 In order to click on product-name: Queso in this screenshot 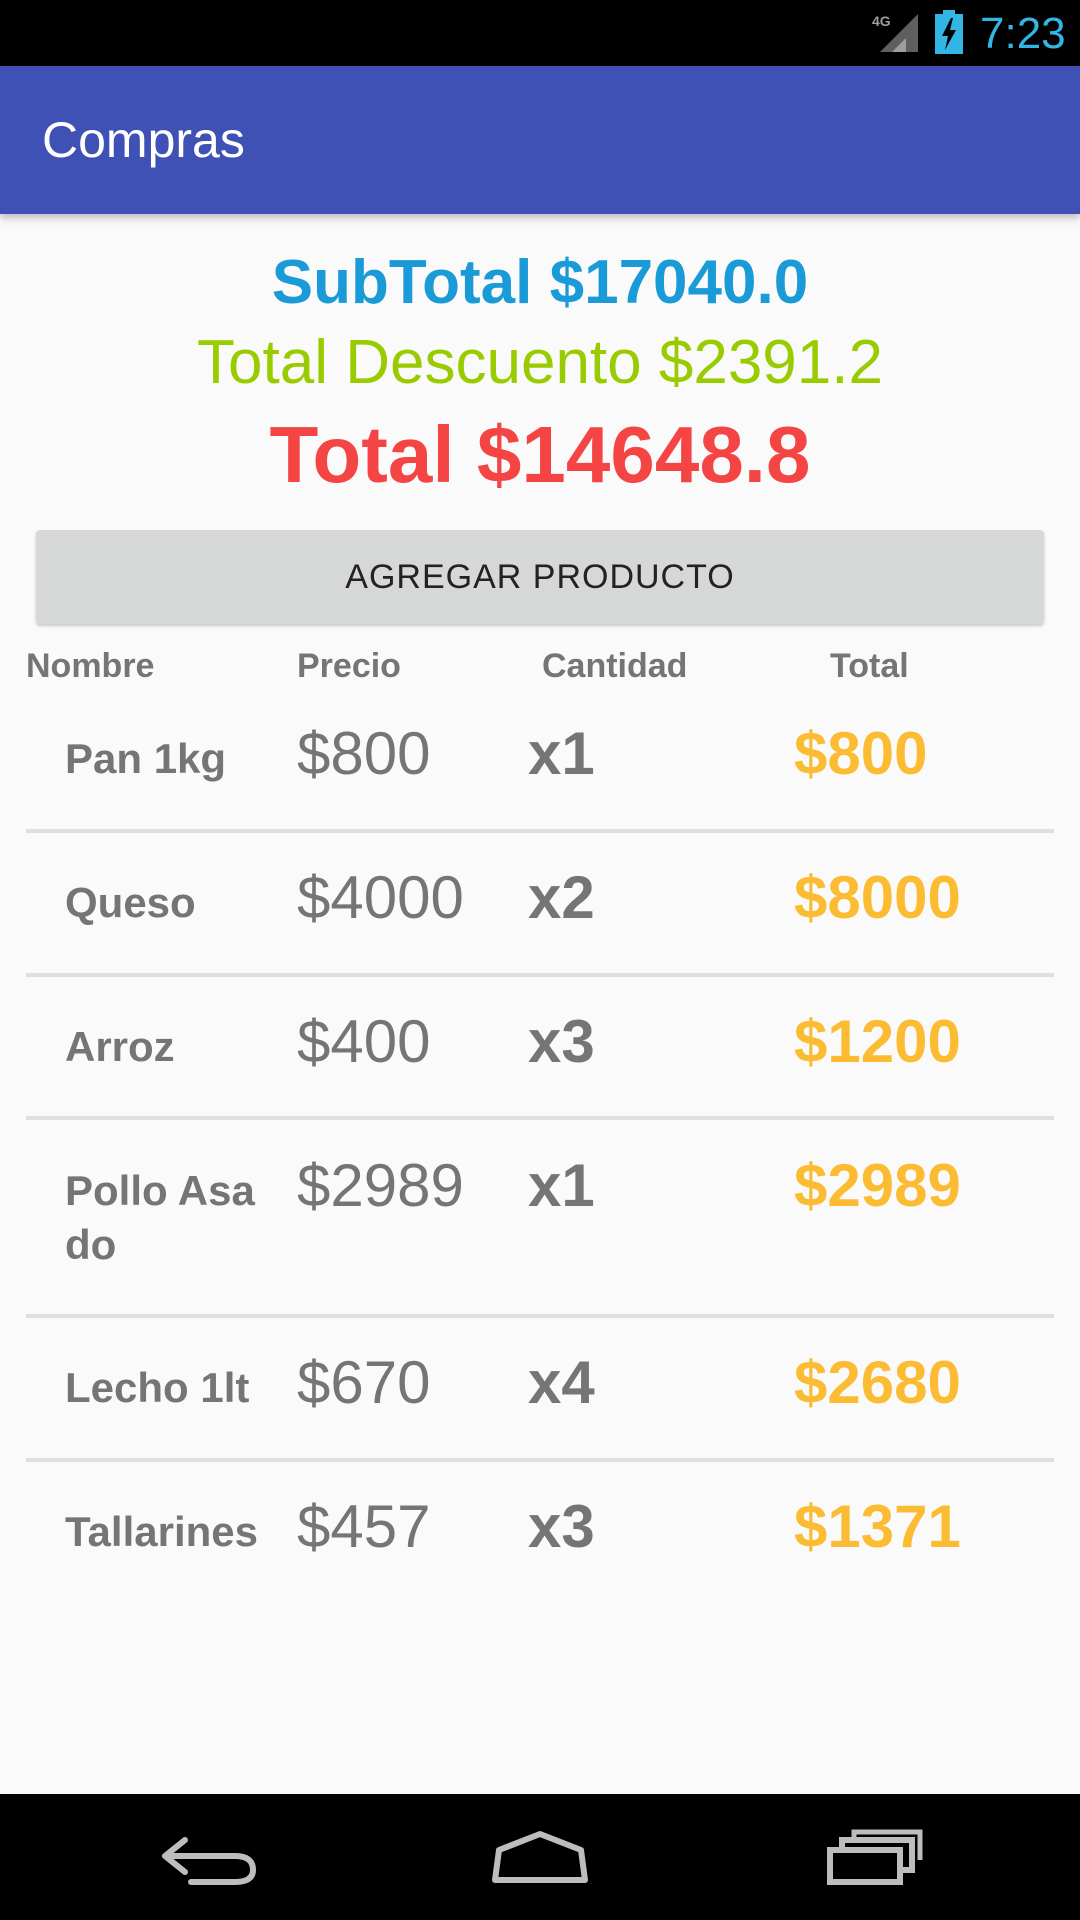, I will do `click(130, 902)`.